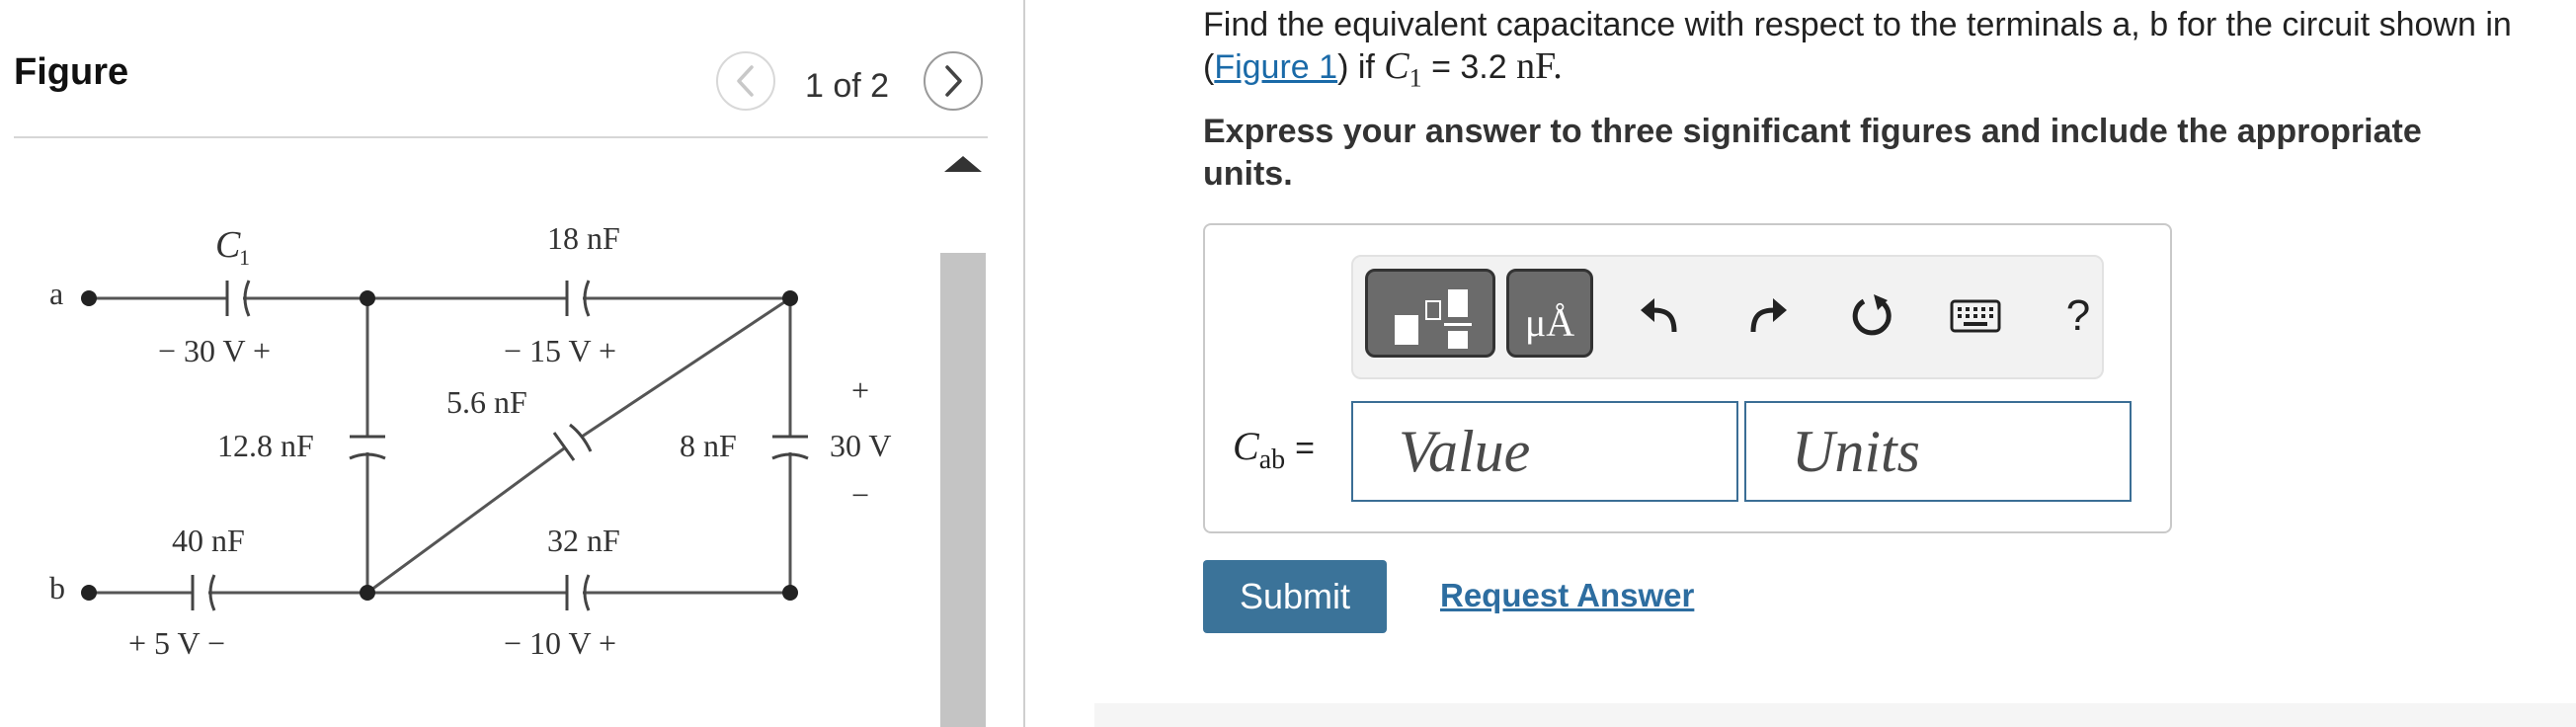 The image size is (2576, 727). I want to click on units-button: μÅ, so click(1549, 313).